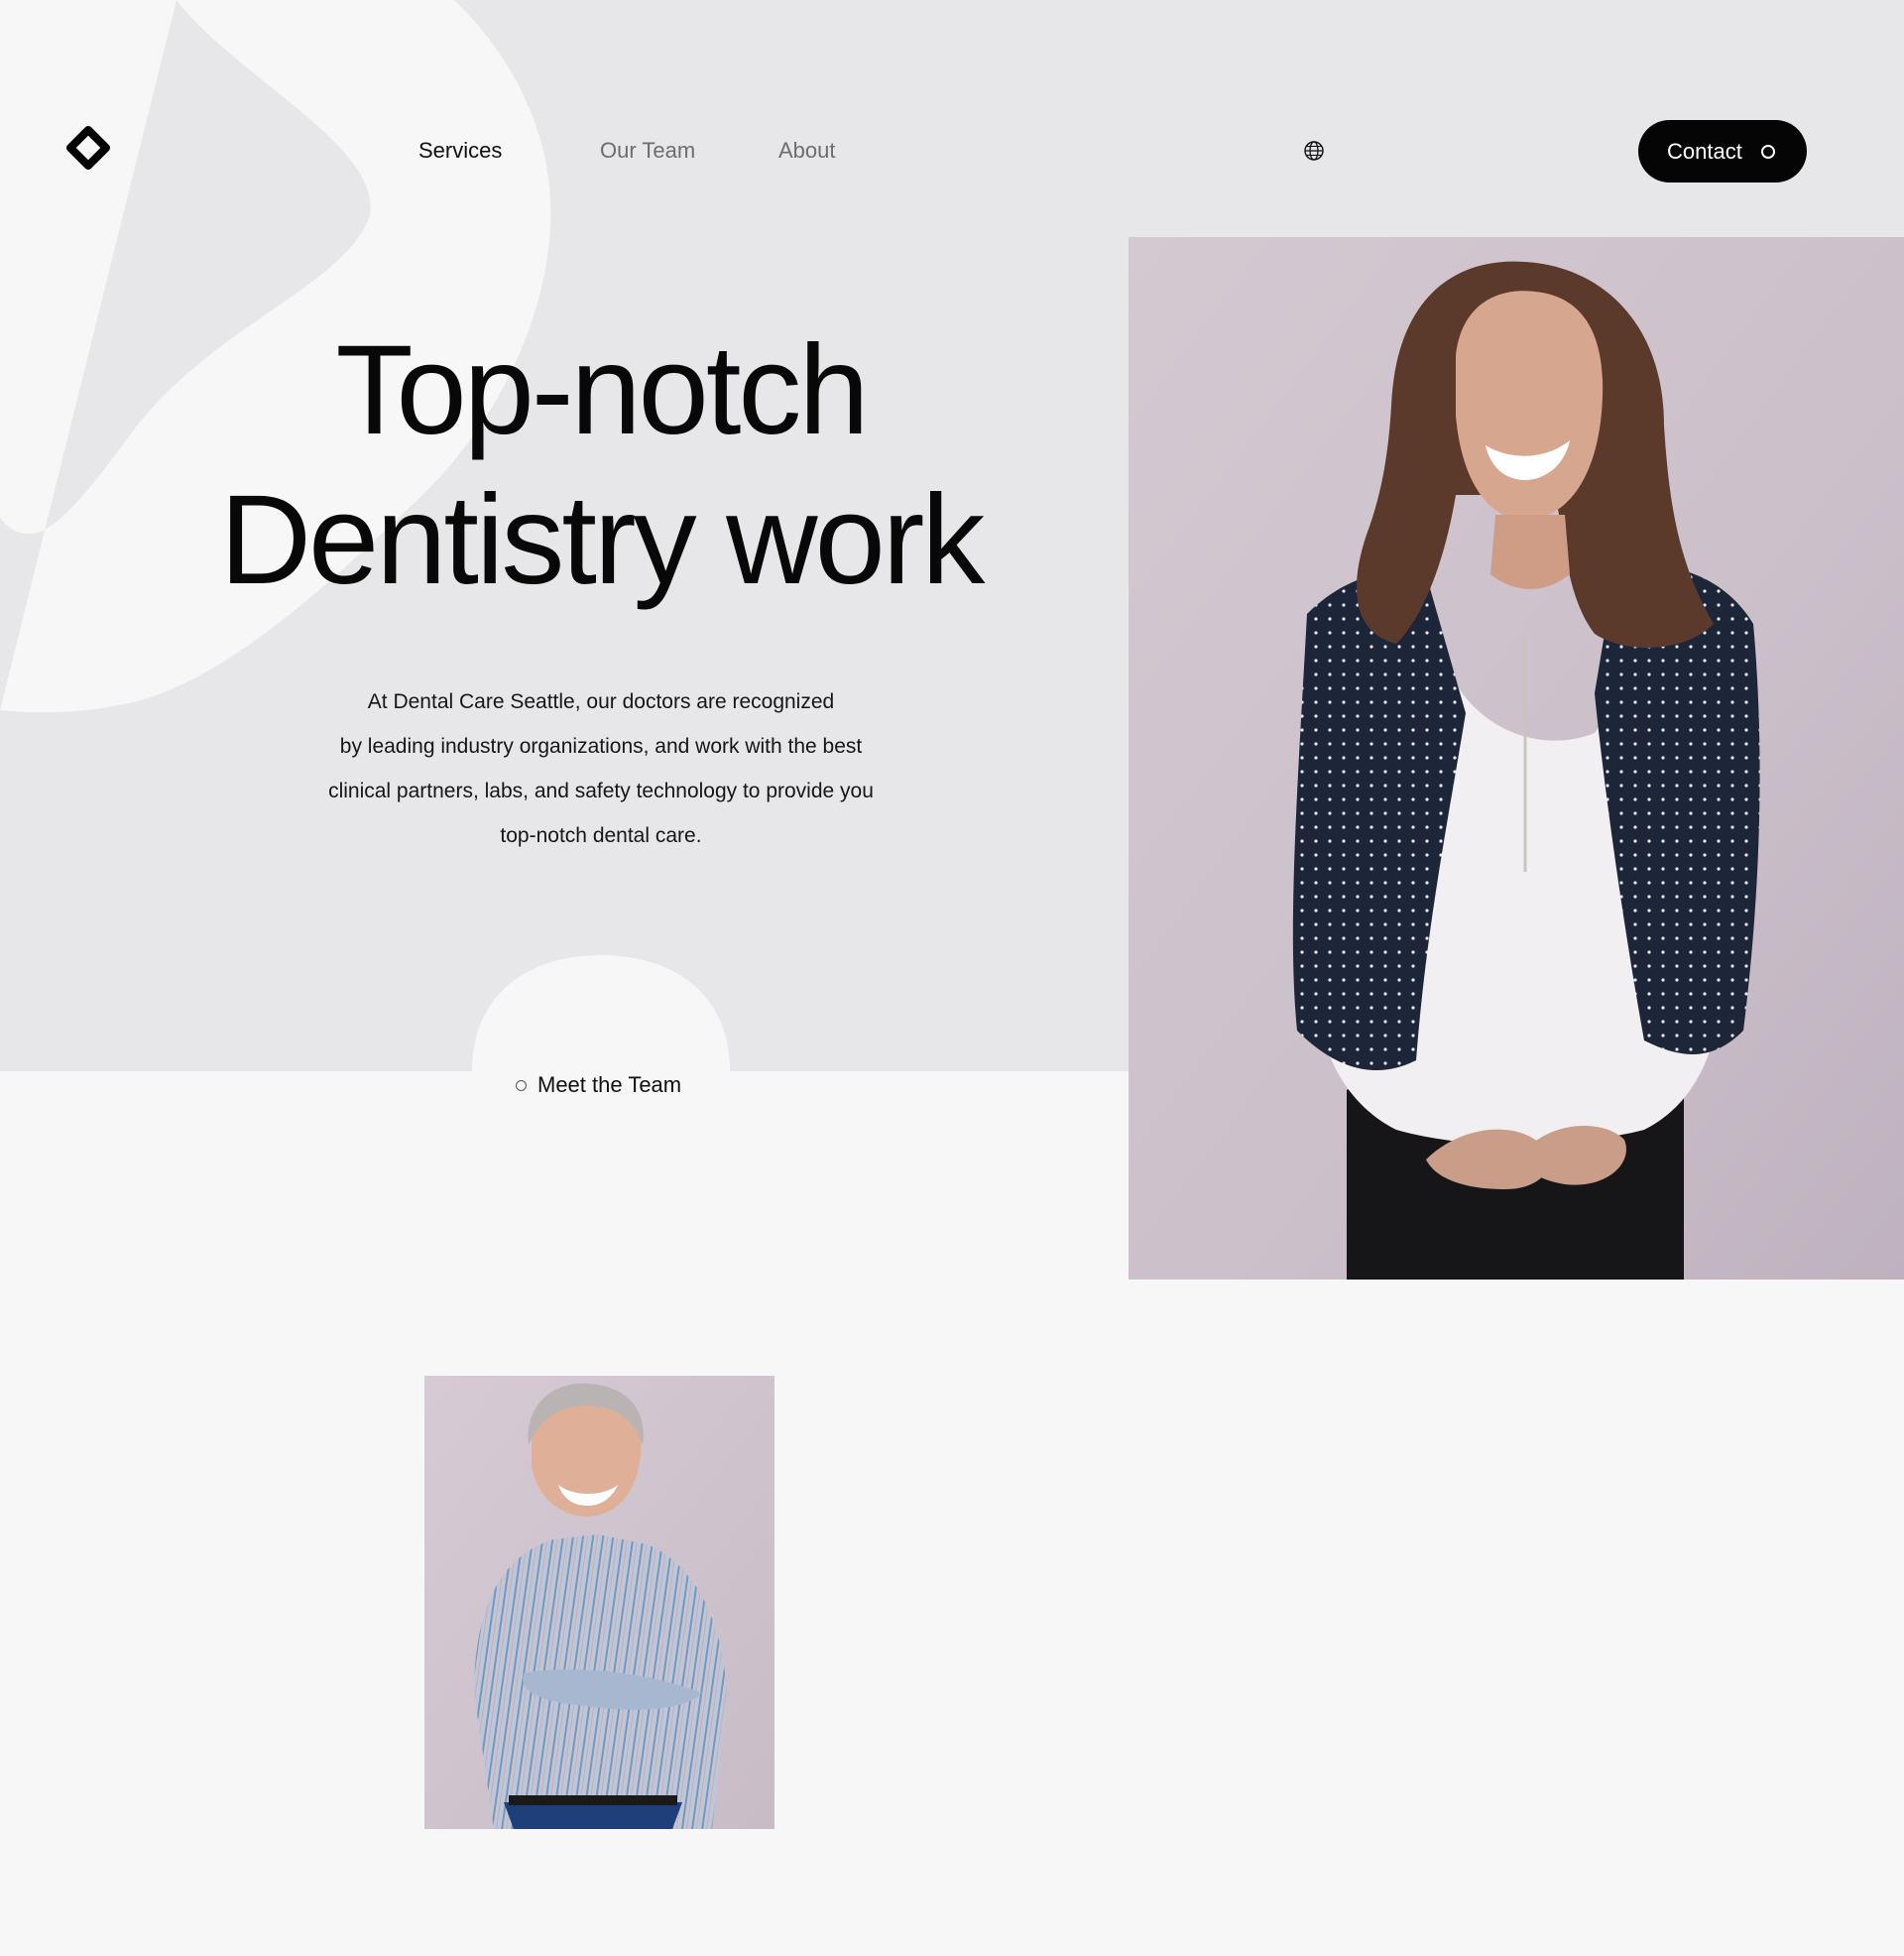  I want to click on contact-button: Contact, so click(1722, 151).